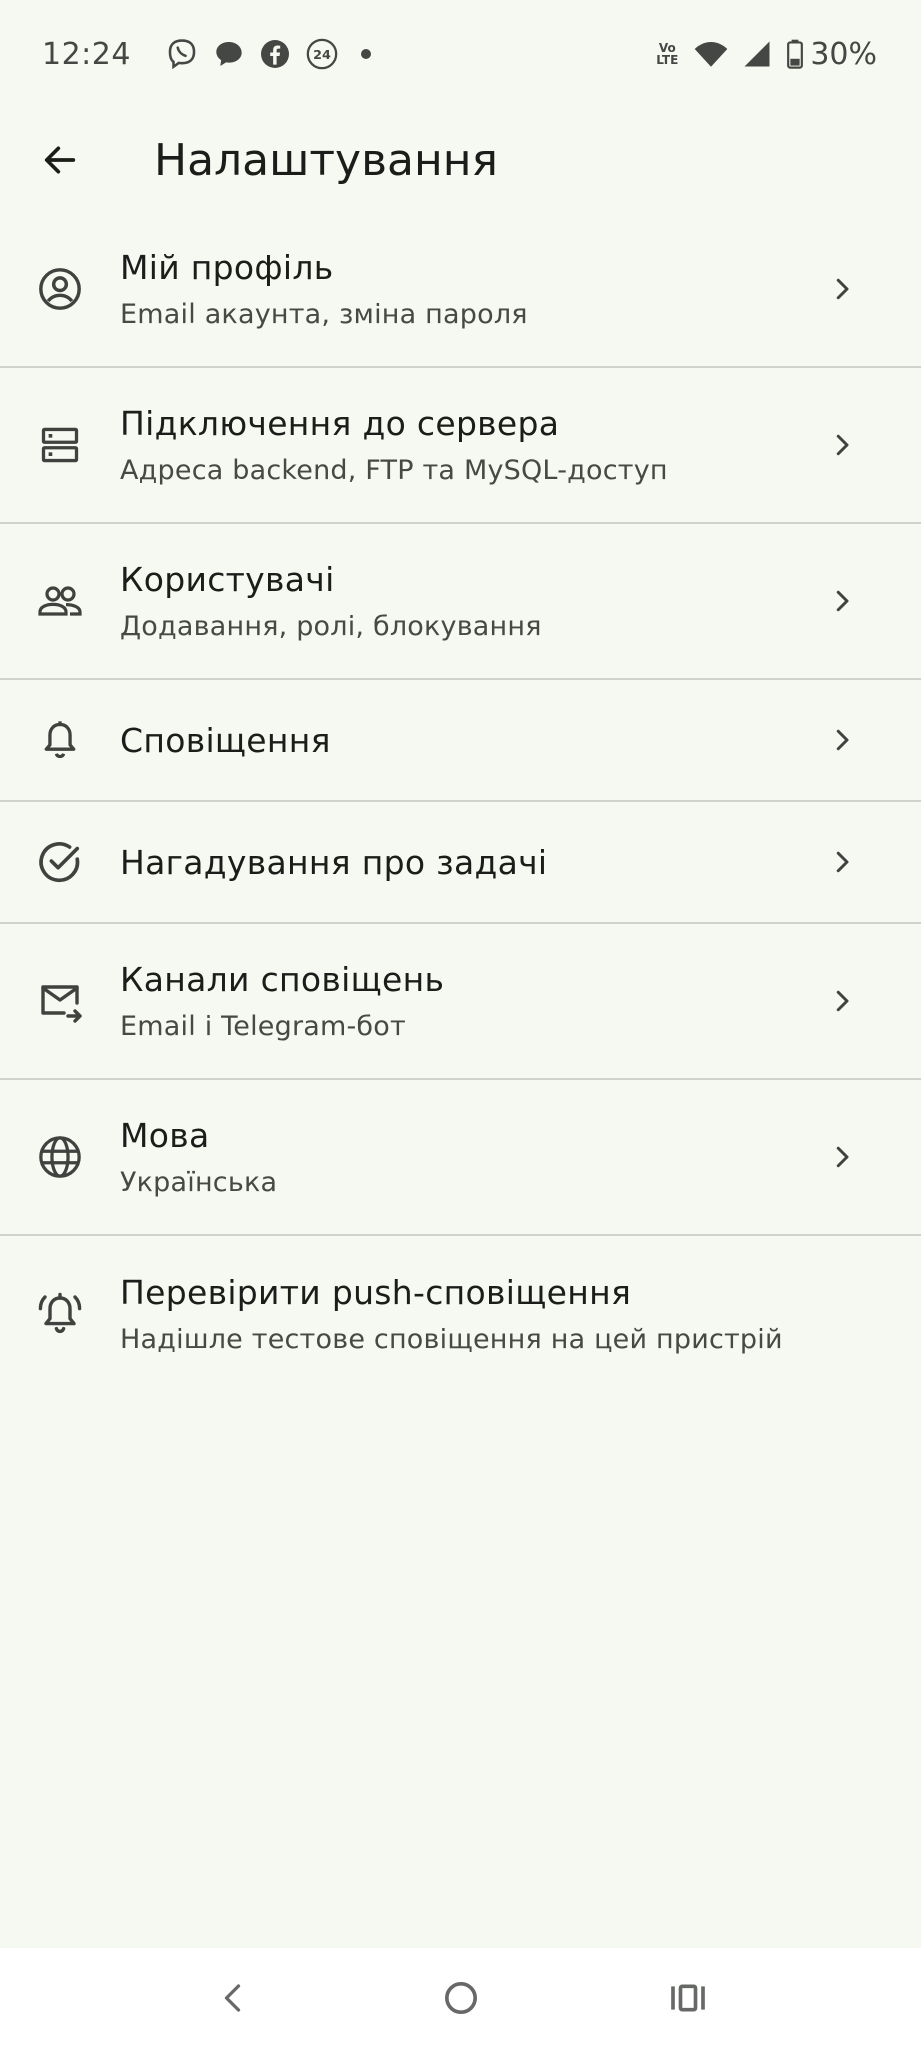  Describe the element at coordinates (473, 1001) in the screenshot. I see `item-text: Канали сповіщень Email і Telegram-бот` at that location.